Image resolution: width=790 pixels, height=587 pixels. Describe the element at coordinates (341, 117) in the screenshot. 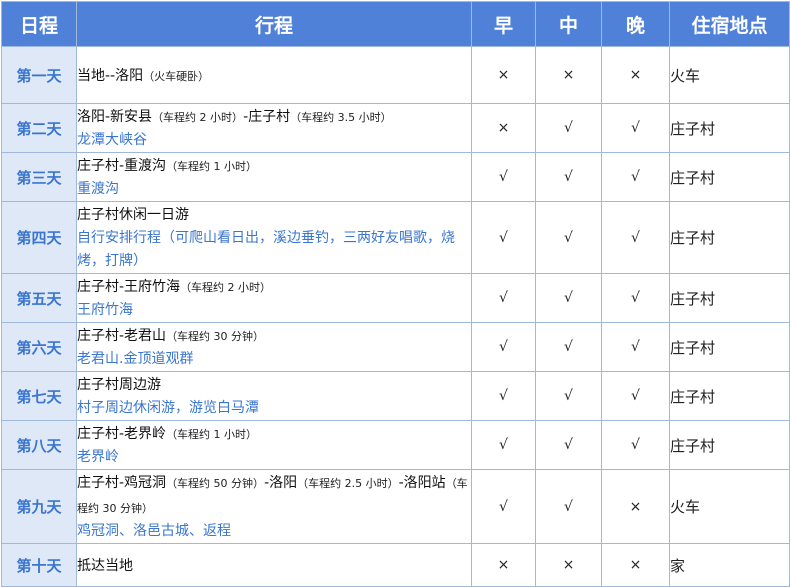

I see `route-duration-note: （车程约 3.5 小时）` at that location.